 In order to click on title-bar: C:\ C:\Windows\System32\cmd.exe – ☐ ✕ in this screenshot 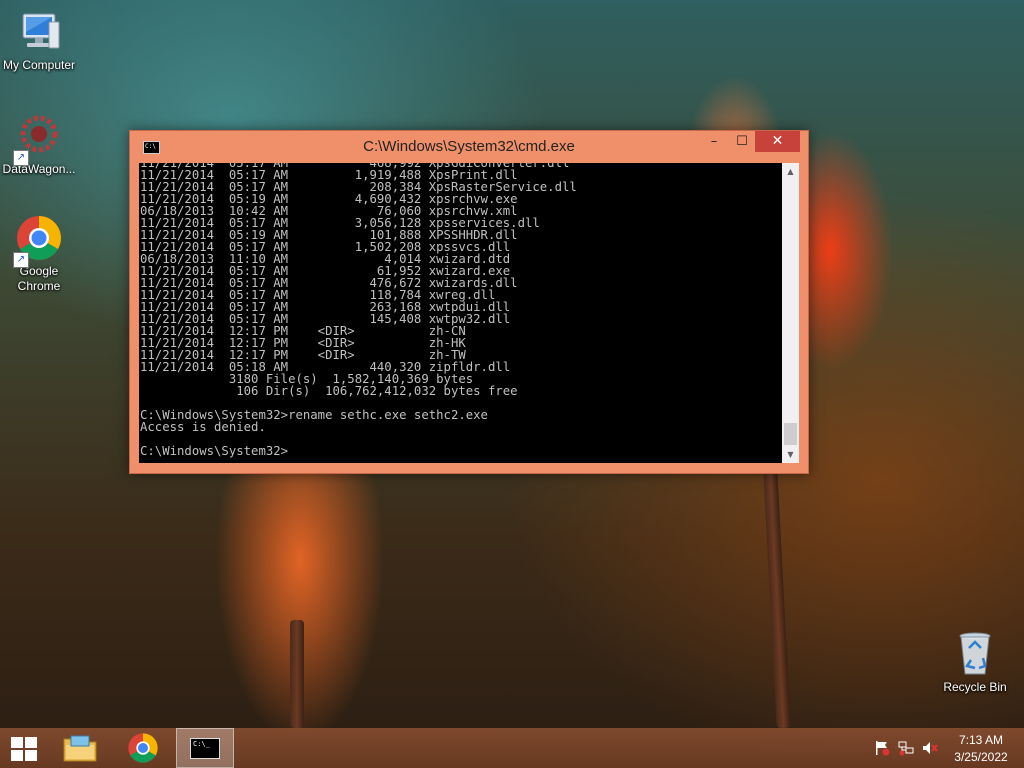, I will do `click(469, 147)`.